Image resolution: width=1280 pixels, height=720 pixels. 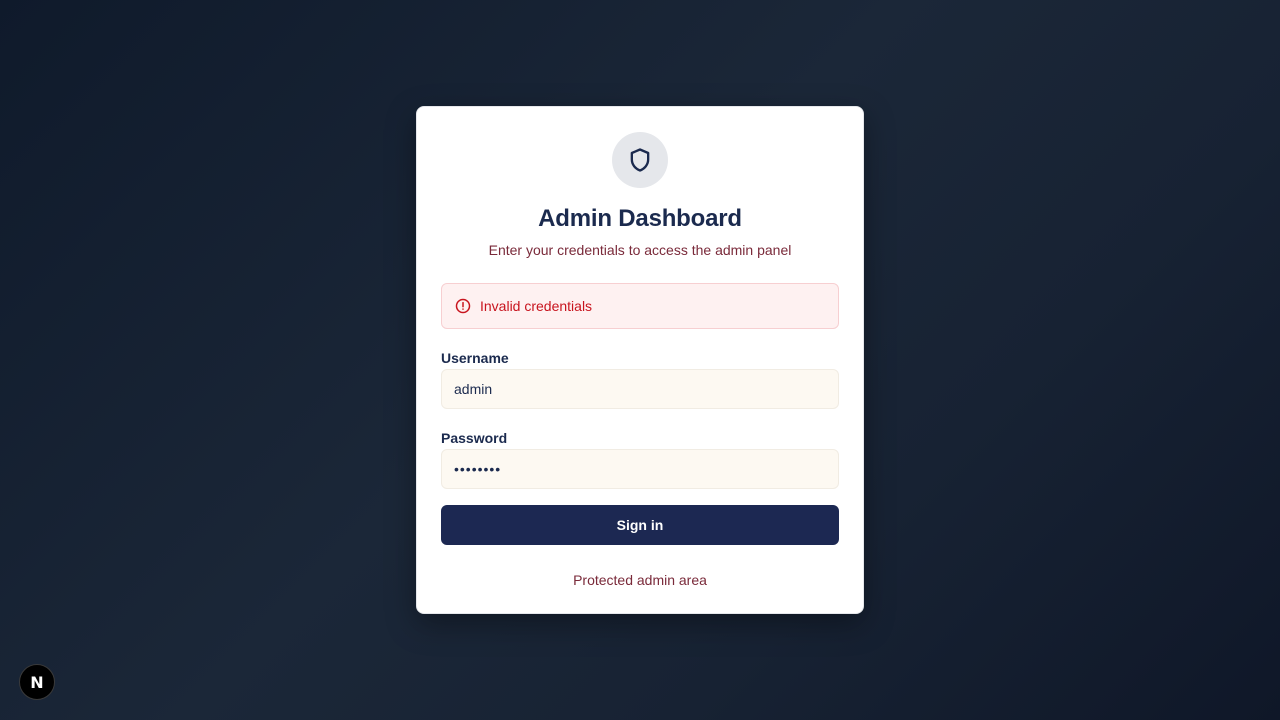 I want to click on error-alert: Invalid credentials, so click(x=640, y=306).